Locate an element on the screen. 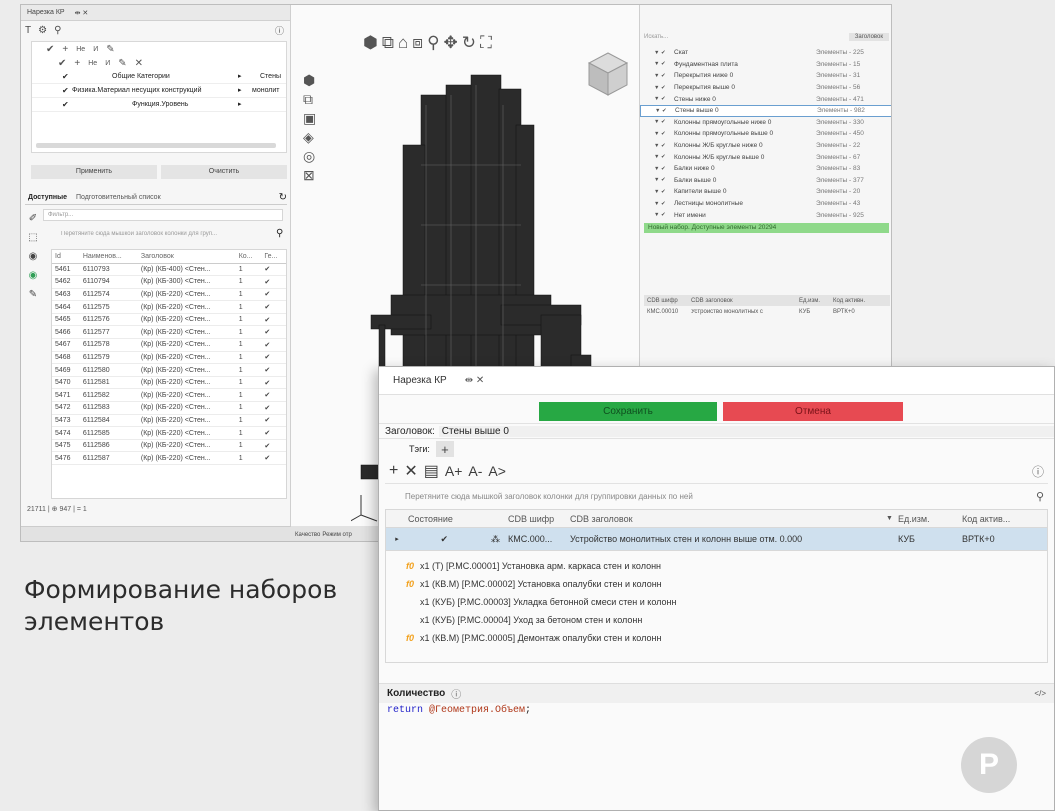 The height and width of the screenshot is (811, 1055). eye-icon: ◉ is located at coordinates (33, 256).